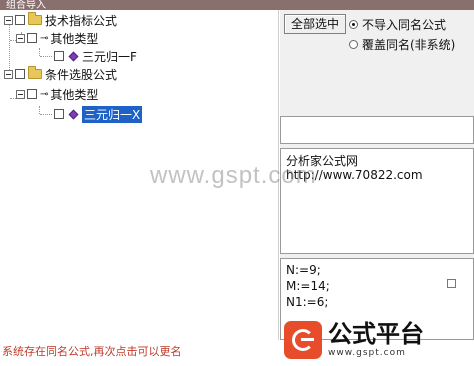 This screenshot has height=366, width=474. I want to click on code-line: N1:=6;, so click(307, 302).